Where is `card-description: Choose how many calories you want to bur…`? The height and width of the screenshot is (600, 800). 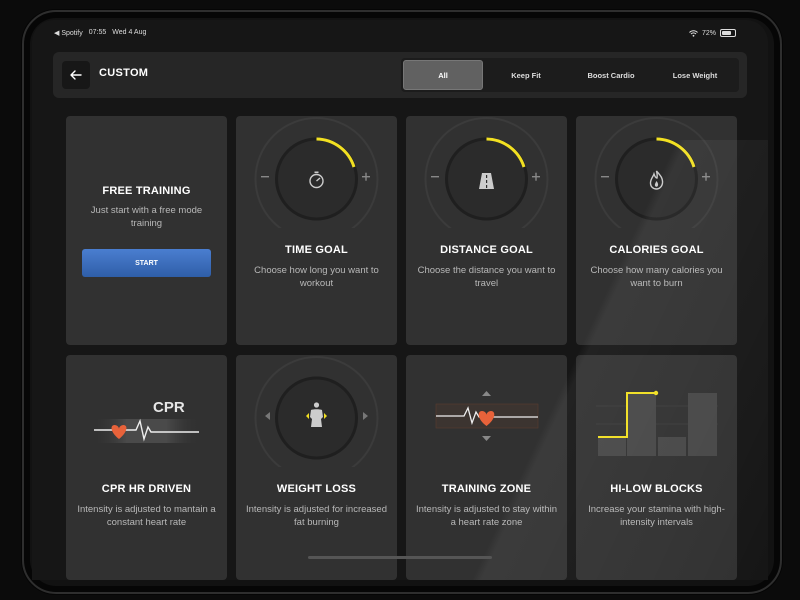 card-description: Choose how many calories you want to bur… is located at coordinates (656, 277).